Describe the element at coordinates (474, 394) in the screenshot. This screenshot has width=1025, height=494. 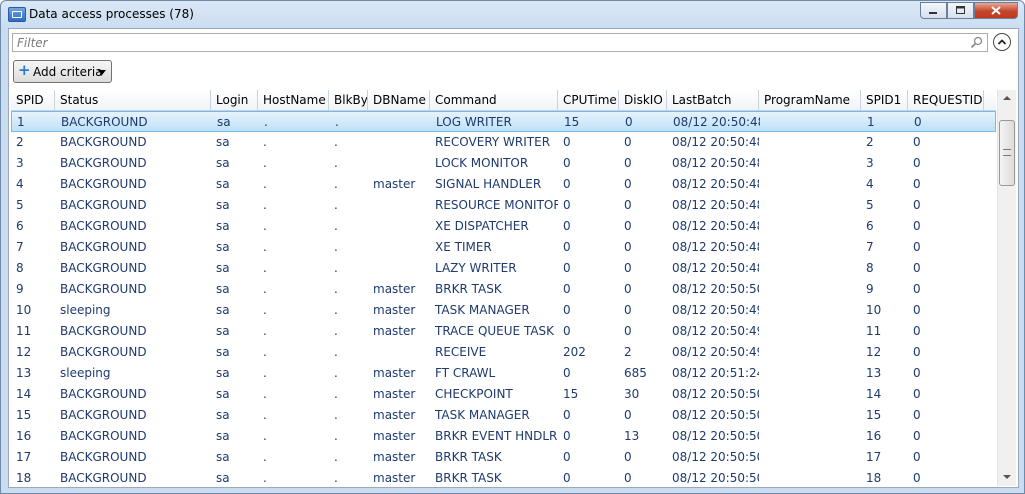
I see `table-cell-command: CHECKPOINT` at that location.